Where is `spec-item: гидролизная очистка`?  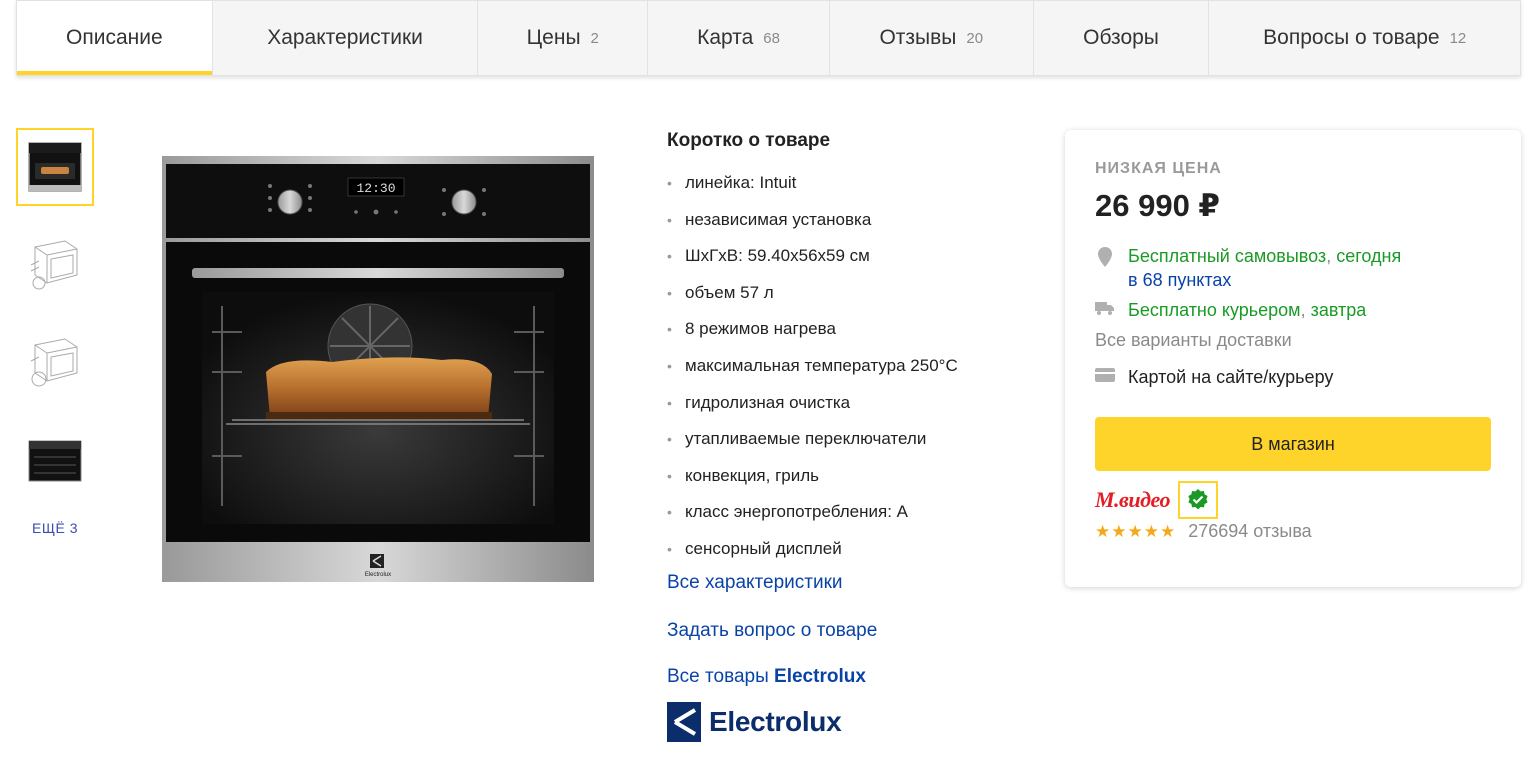 spec-item: гидролизная очистка is located at coordinates (847, 410).